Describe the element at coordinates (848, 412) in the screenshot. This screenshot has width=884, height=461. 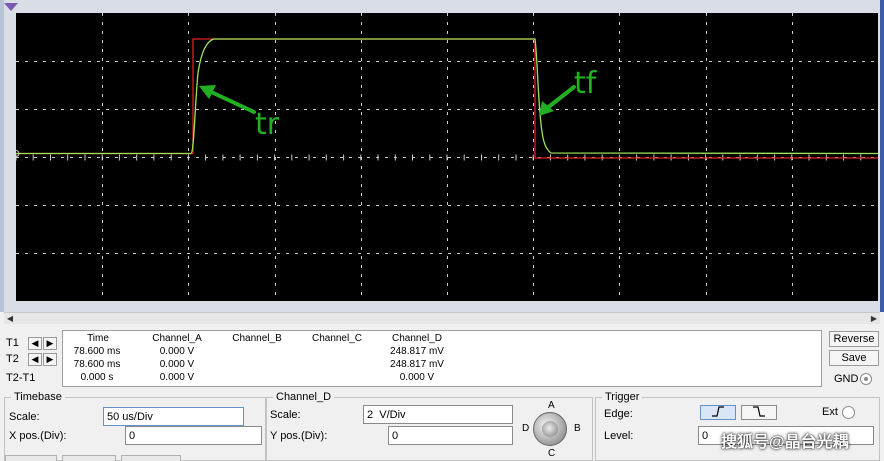
I see `trigger-ext-radio` at that location.